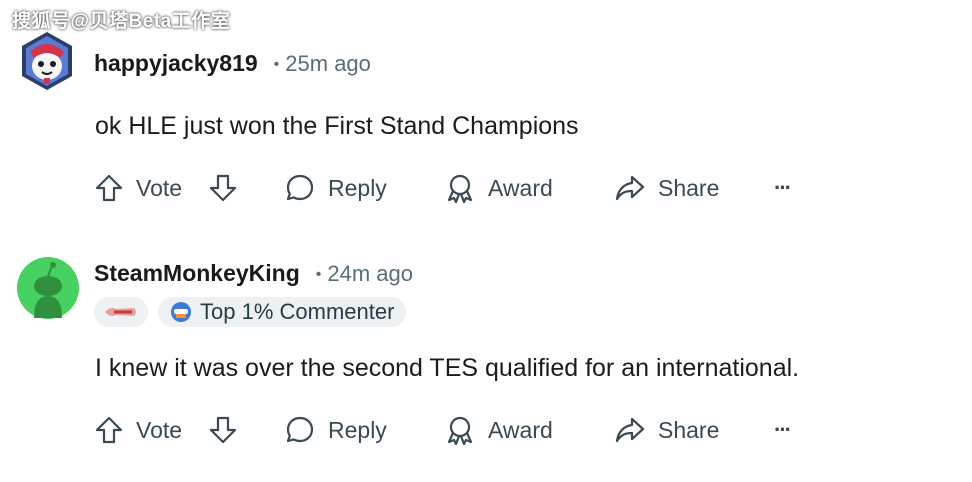 The image size is (972, 482). What do you see at coordinates (328, 64) in the screenshot?
I see `timestamp: 25m ago` at bounding box center [328, 64].